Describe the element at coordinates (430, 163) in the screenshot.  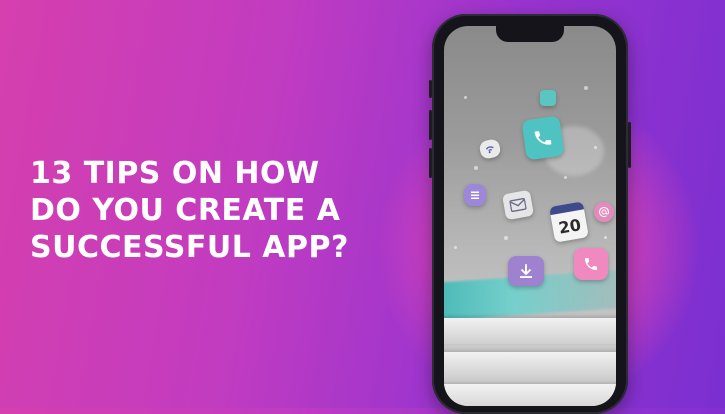
I see `volume-down-button` at that location.